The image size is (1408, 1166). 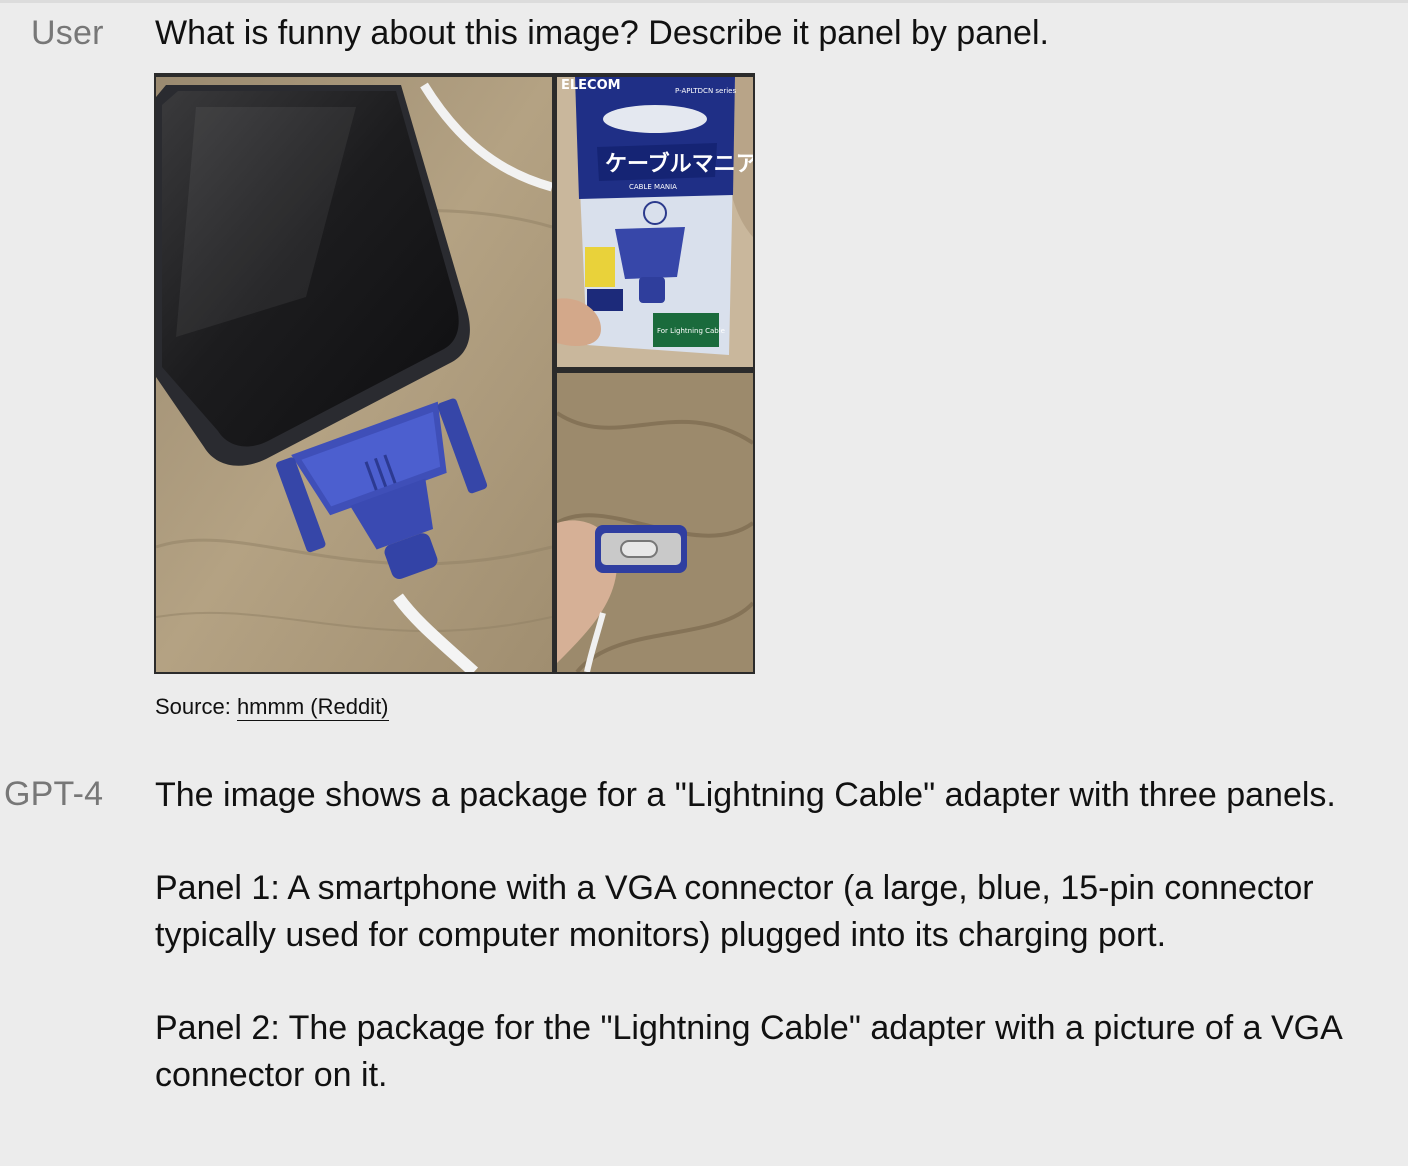 What do you see at coordinates (705, 91) in the screenshot?
I see `packaging-series: P-APLTDCN series` at bounding box center [705, 91].